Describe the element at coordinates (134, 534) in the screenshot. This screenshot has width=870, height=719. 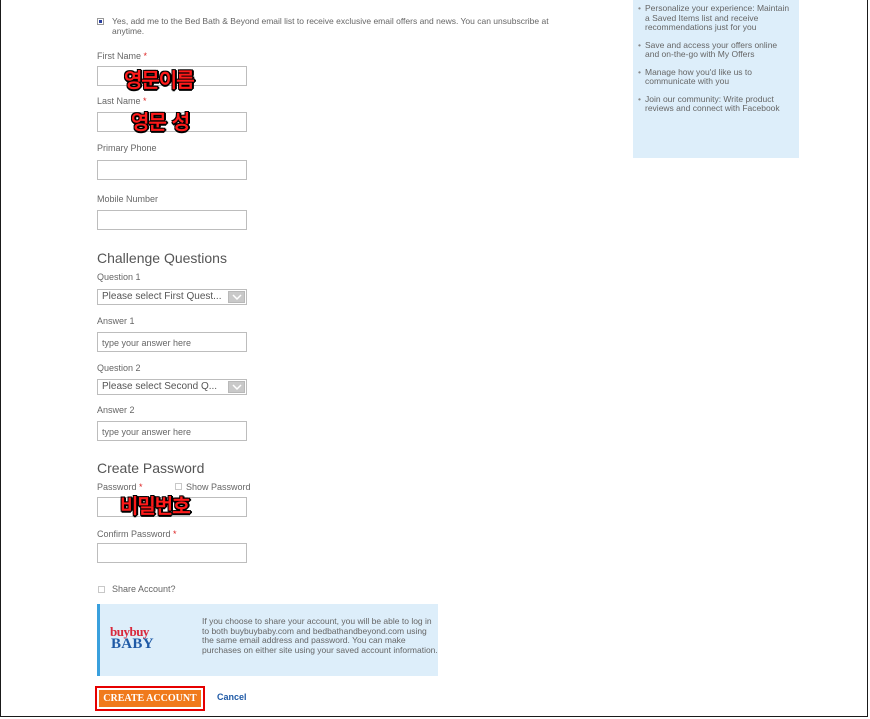
I see `confirm-password-label: Confirm Password` at that location.